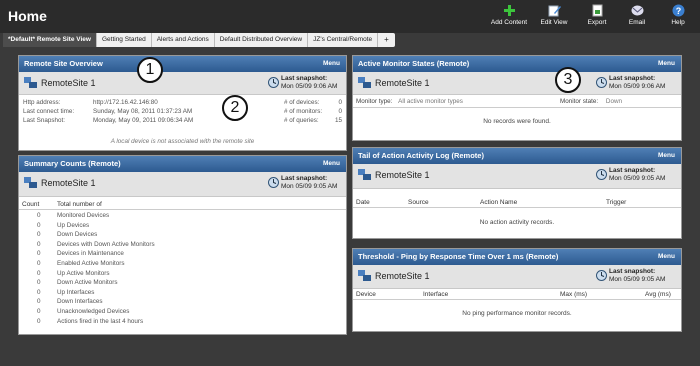  What do you see at coordinates (182, 292) in the screenshot?
I see `summary-row: 0 Up Interfaces` at bounding box center [182, 292].